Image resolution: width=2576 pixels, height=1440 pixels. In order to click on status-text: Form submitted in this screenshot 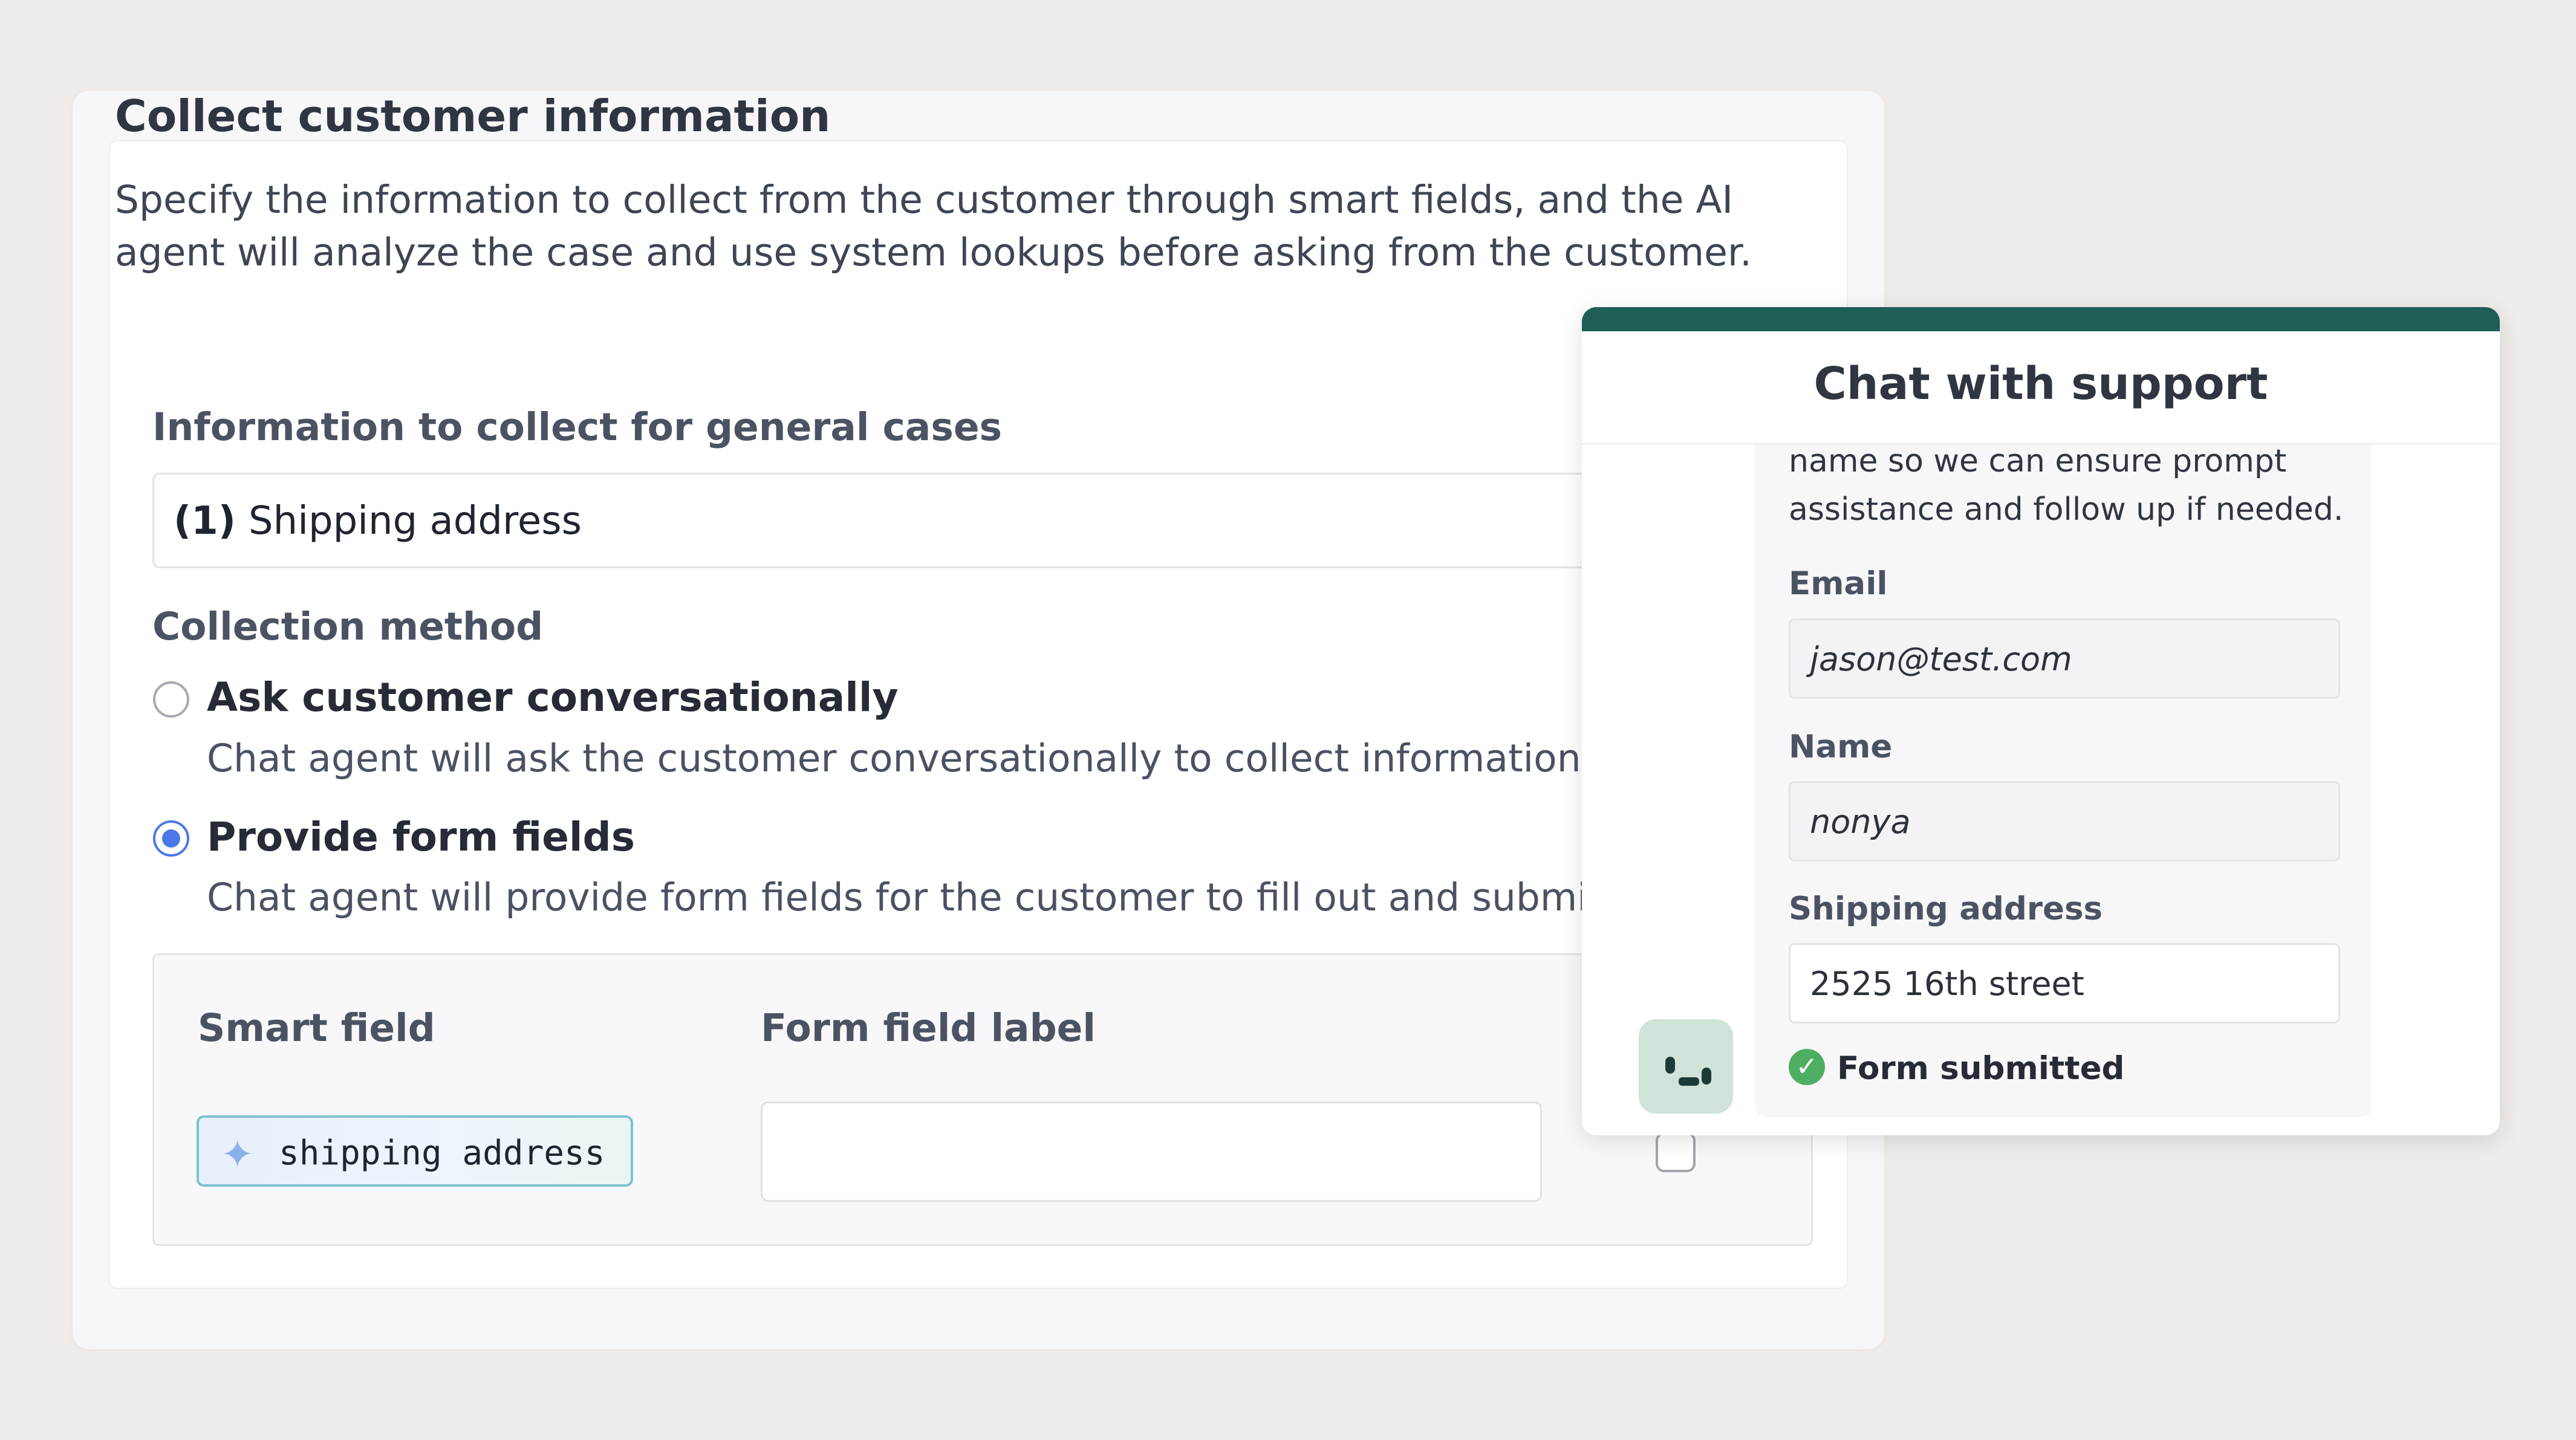, I will do `click(1981, 1068)`.